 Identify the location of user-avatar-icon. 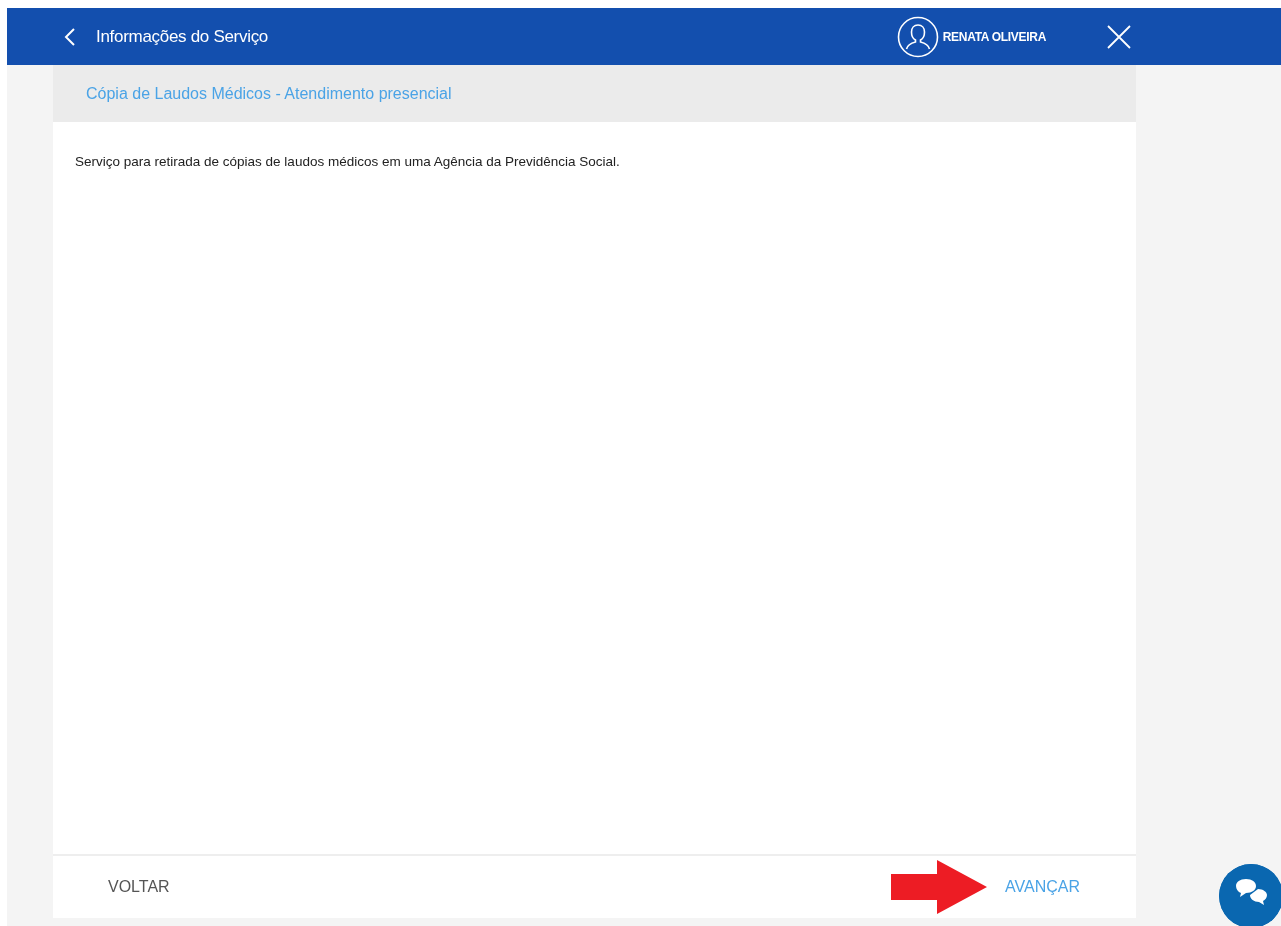
(917, 36).